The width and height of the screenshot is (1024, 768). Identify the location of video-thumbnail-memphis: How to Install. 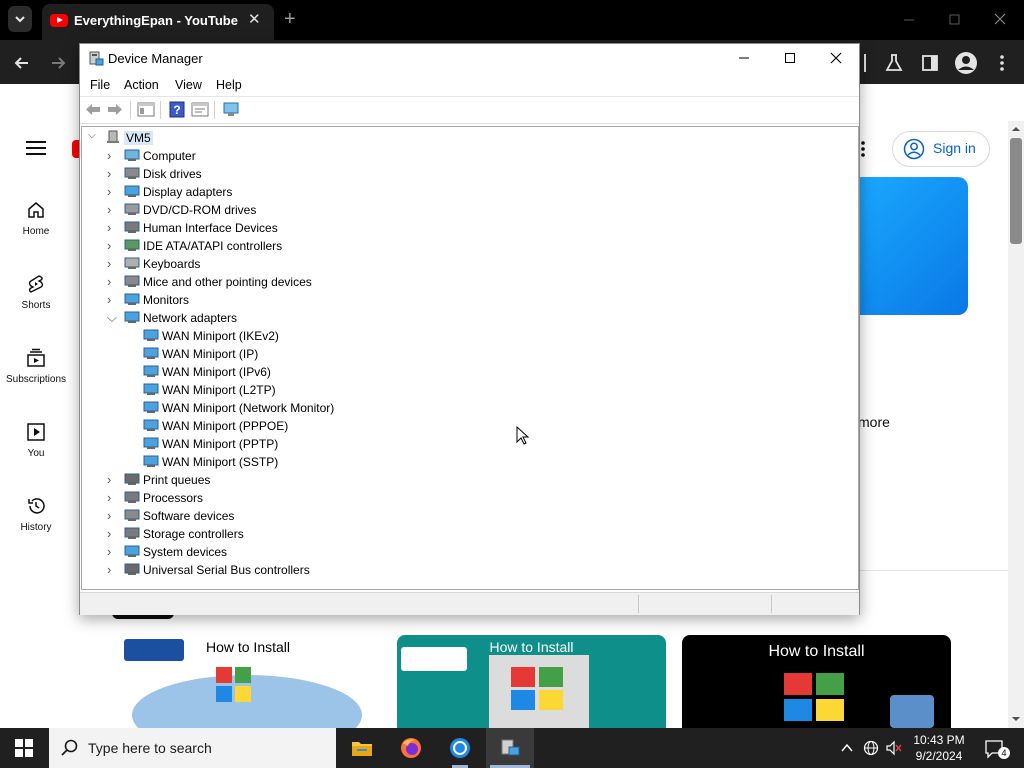
(251, 681).